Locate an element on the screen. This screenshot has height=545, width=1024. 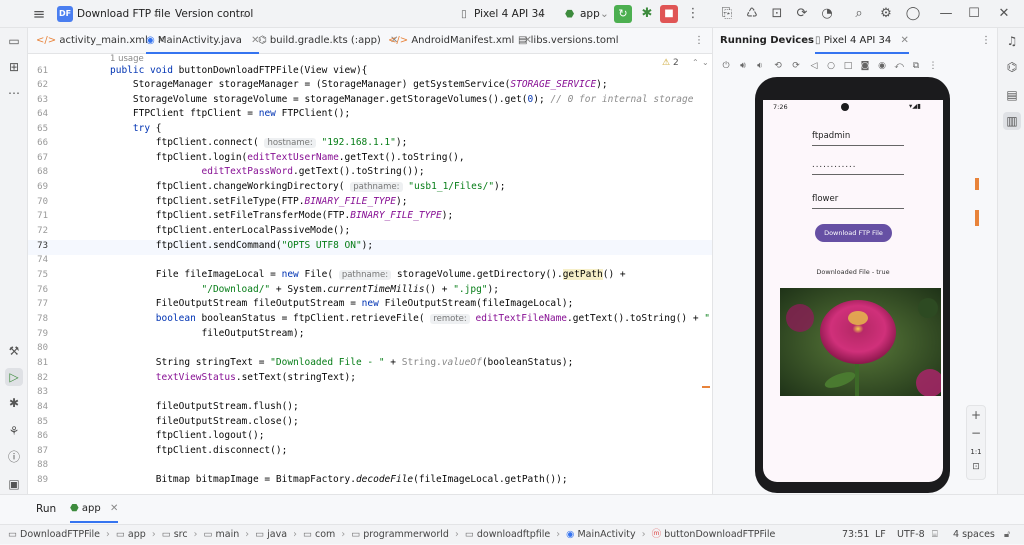
device-file-explorer-icon: ▤ is located at coordinates (1012, 95).